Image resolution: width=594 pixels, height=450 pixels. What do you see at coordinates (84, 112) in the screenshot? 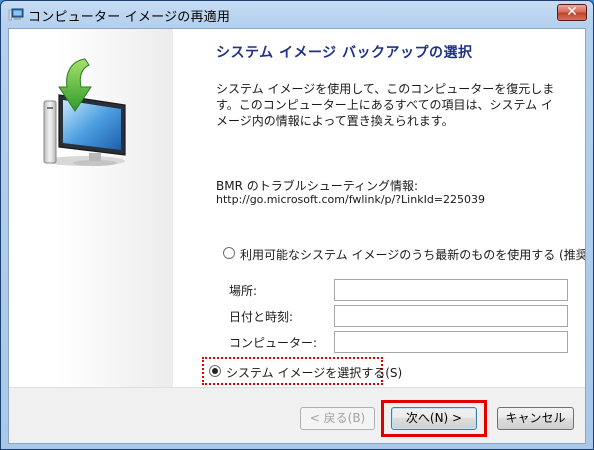
I see `computer-restore-arrow-icon` at bounding box center [84, 112].